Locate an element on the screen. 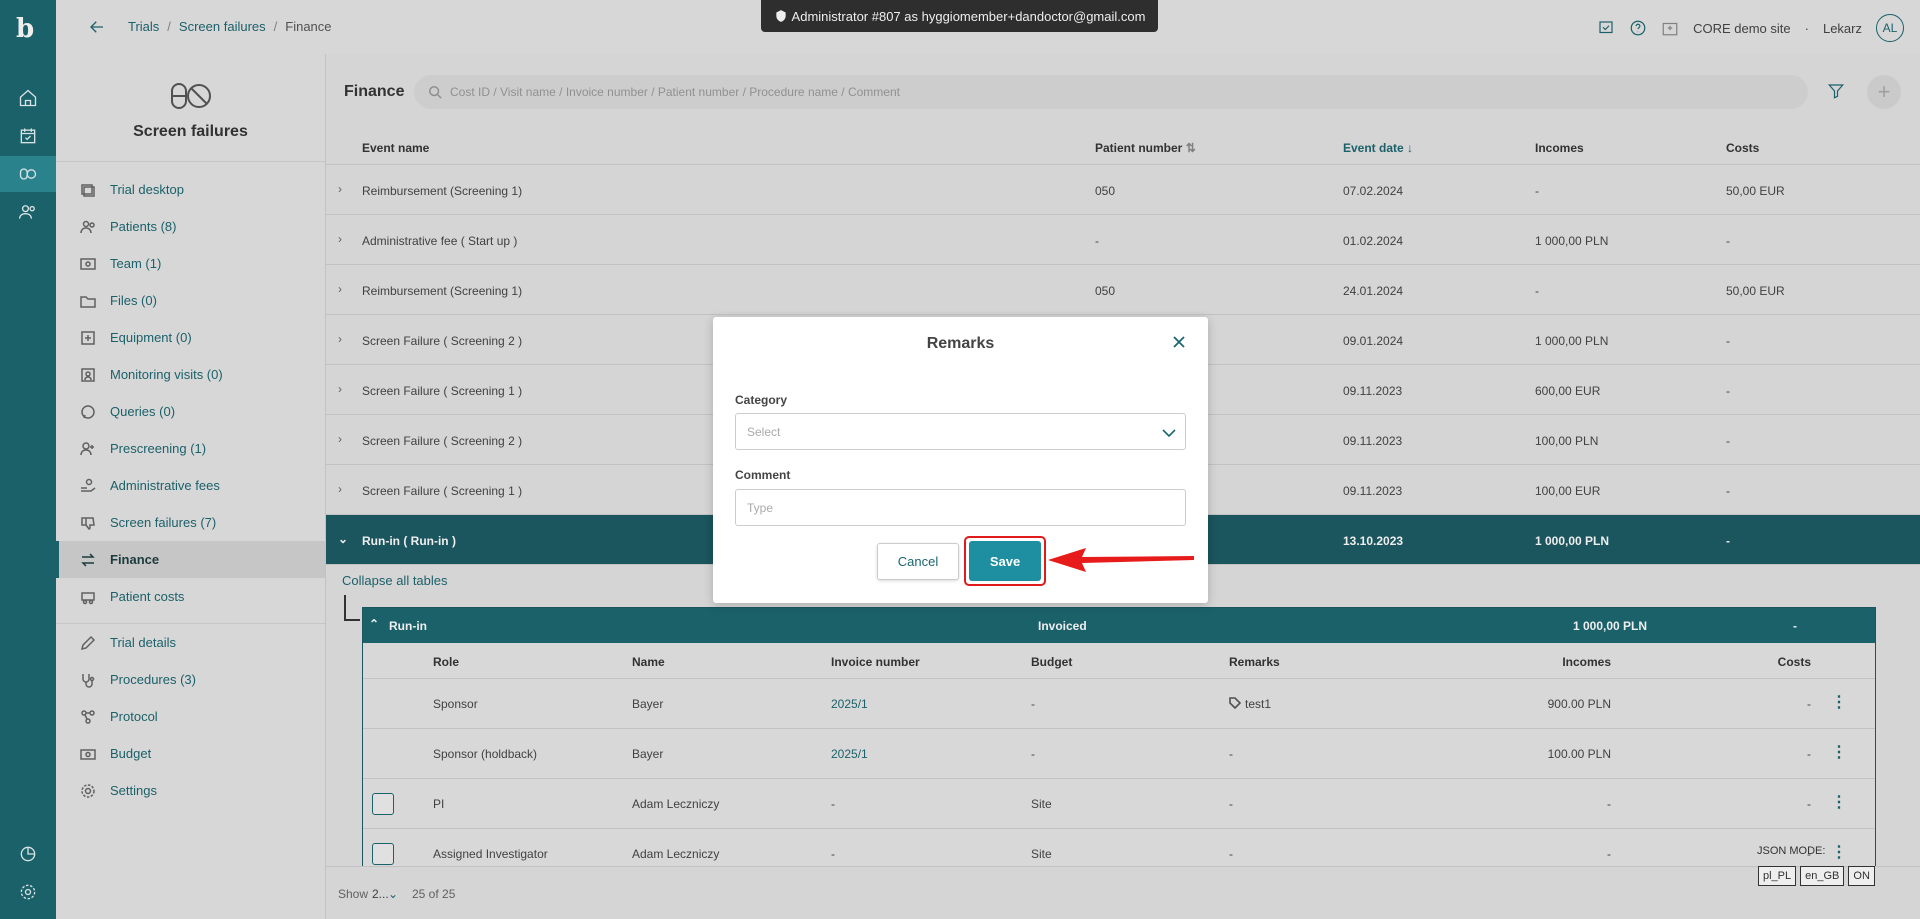 This screenshot has height=919, width=1920. modal-title: Remarks is located at coordinates (960, 343).